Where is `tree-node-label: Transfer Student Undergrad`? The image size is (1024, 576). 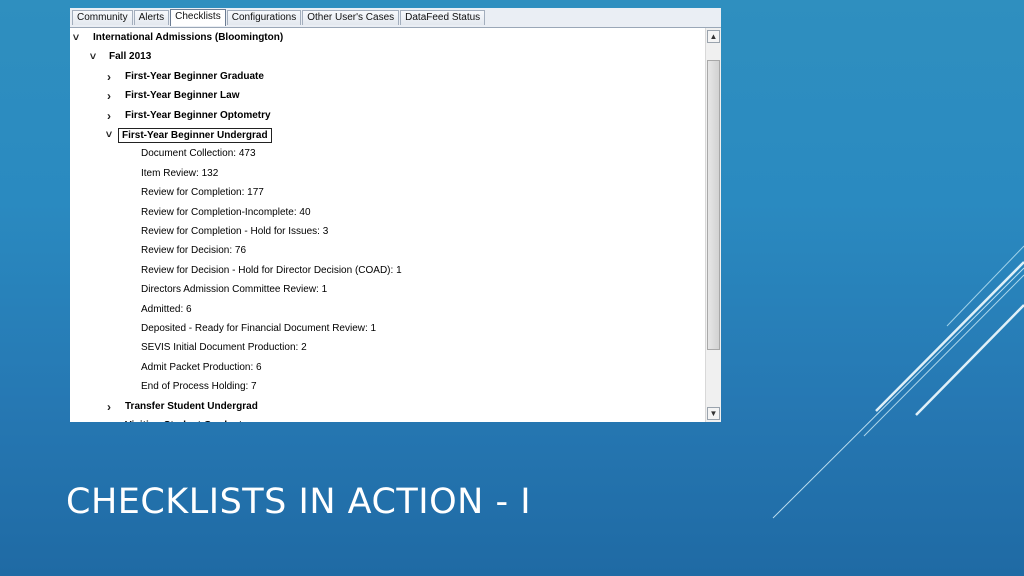 tree-node-label: Transfer Student Undergrad is located at coordinates (191, 406).